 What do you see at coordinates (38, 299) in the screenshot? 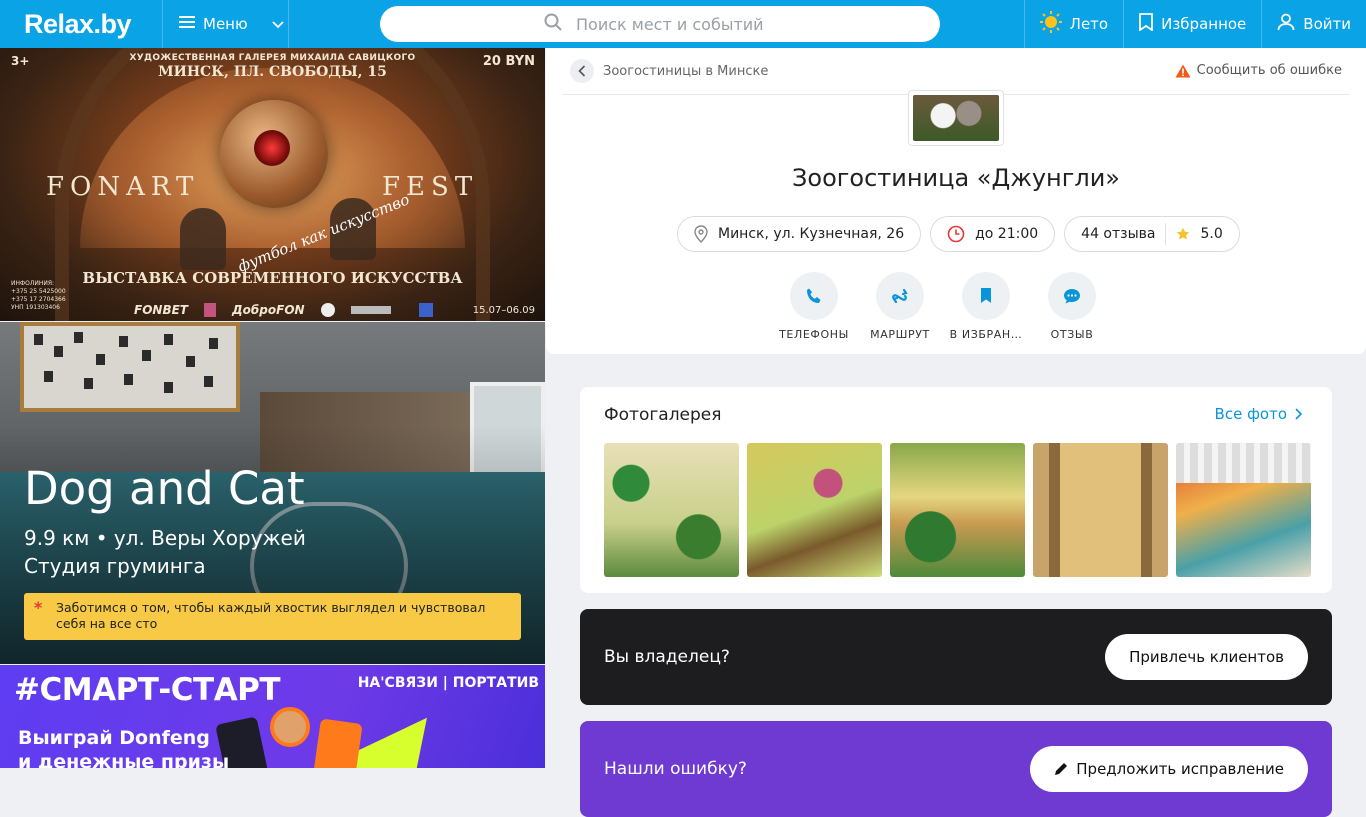
I see `banner-info-line: +375 17 2704366` at bounding box center [38, 299].